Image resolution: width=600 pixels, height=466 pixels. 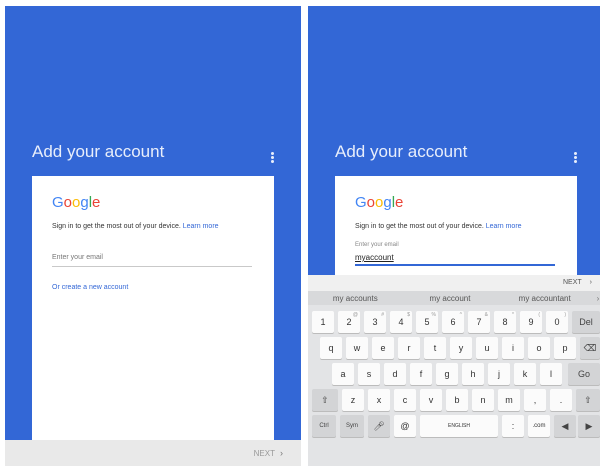 What do you see at coordinates (479, 322) in the screenshot?
I see `key-7: 7 &` at bounding box center [479, 322].